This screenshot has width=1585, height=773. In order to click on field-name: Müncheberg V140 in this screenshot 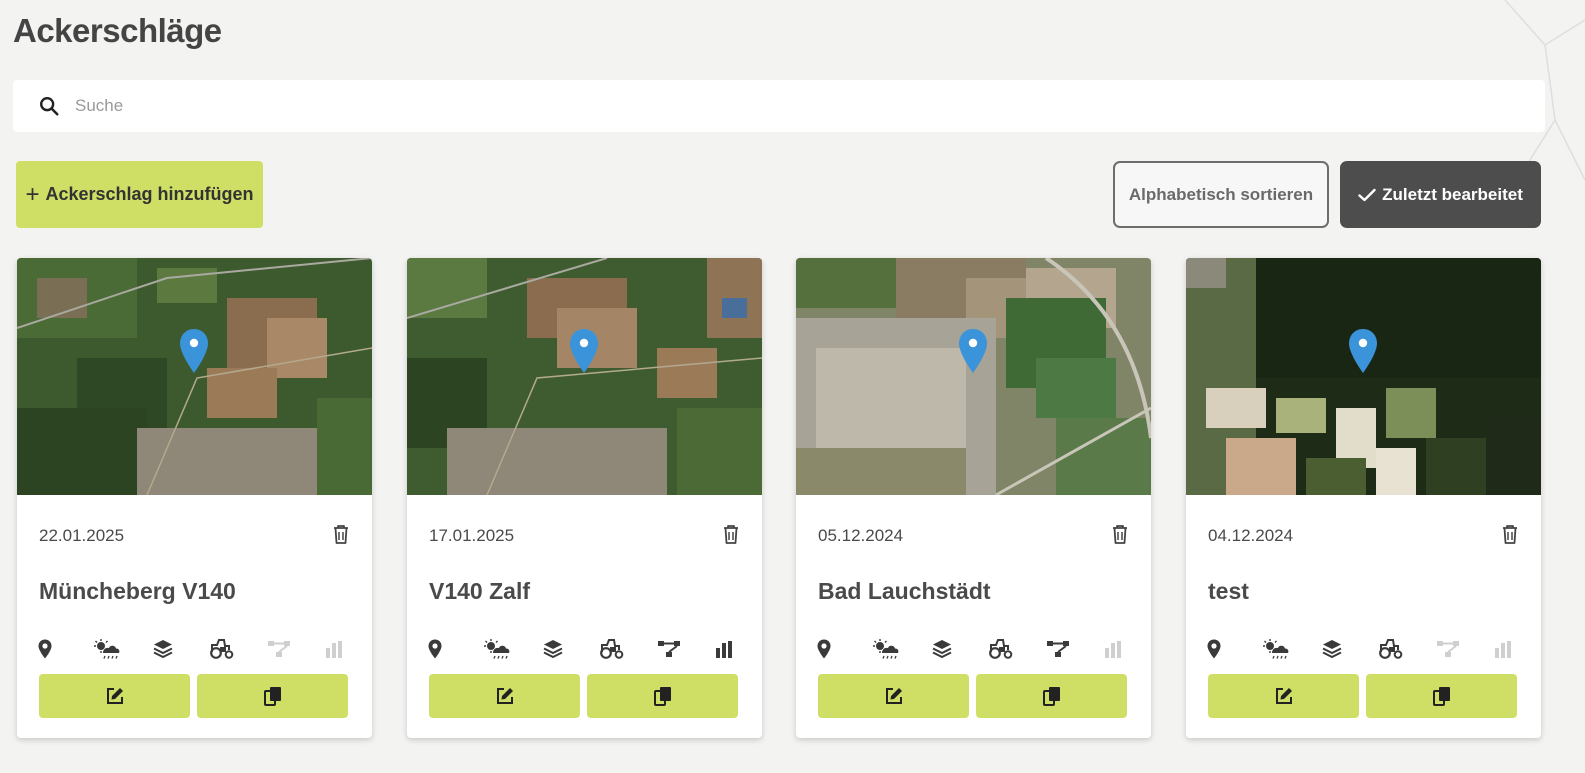, I will do `click(137, 591)`.